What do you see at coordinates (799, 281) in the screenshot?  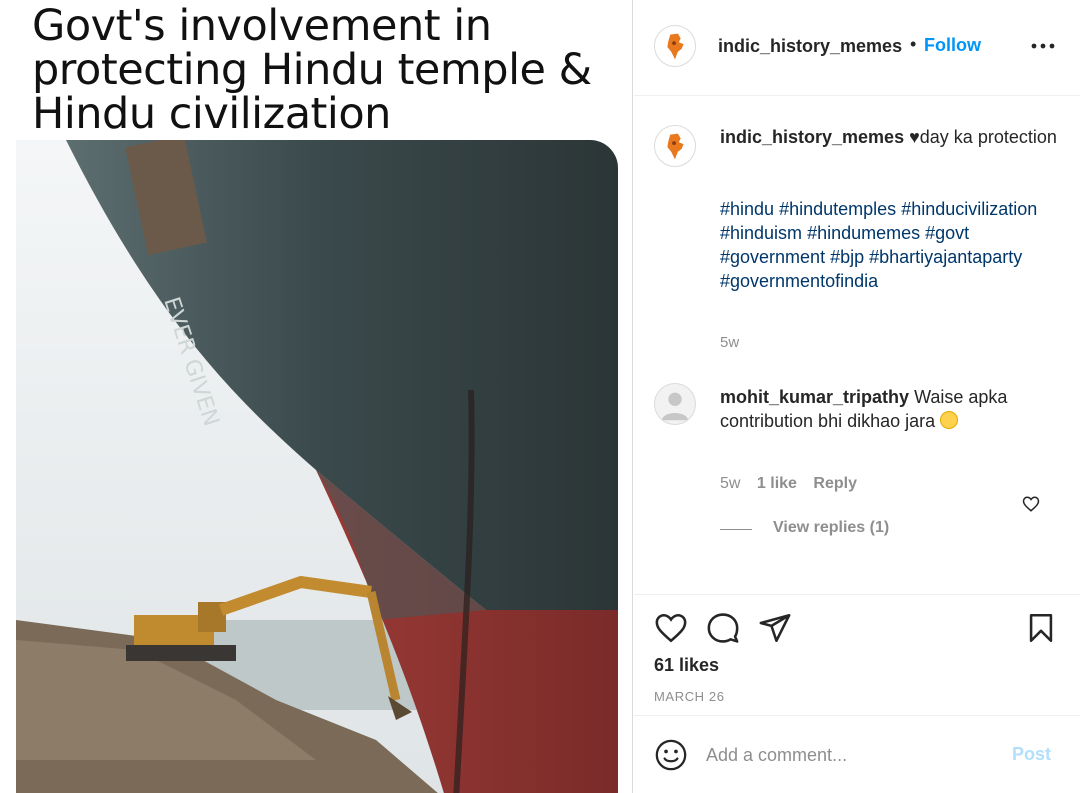 I see `hashtag-link: #governmentofindia` at bounding box center [799, 281].